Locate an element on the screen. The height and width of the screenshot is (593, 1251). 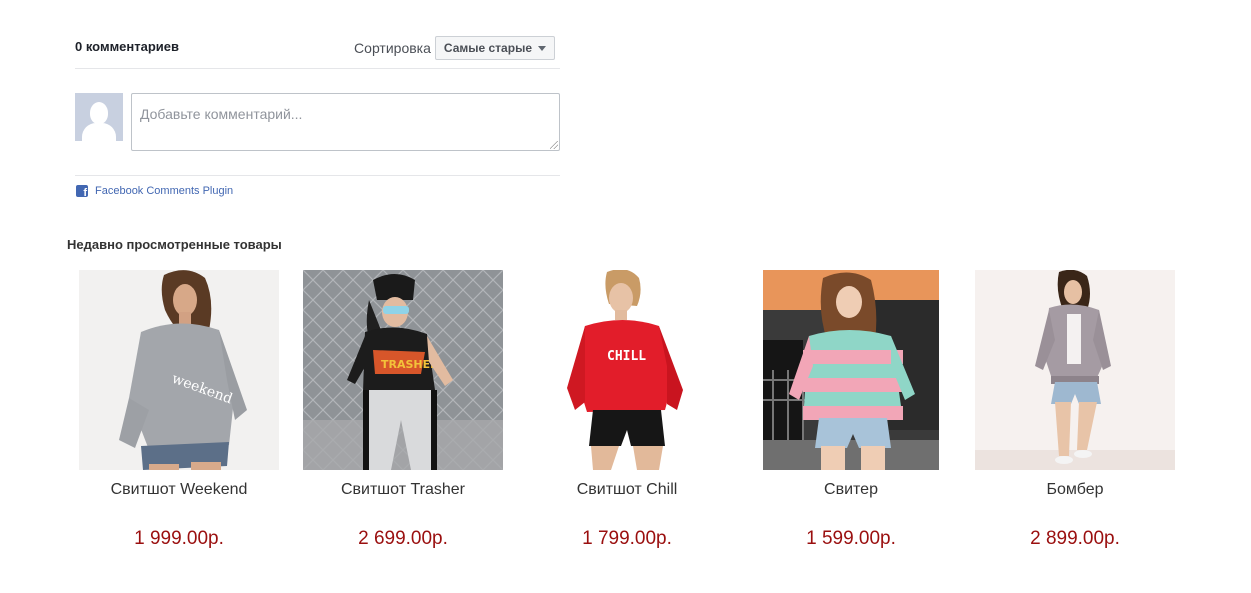
product-image-striped-sweater is located at coordinates (851, 370).